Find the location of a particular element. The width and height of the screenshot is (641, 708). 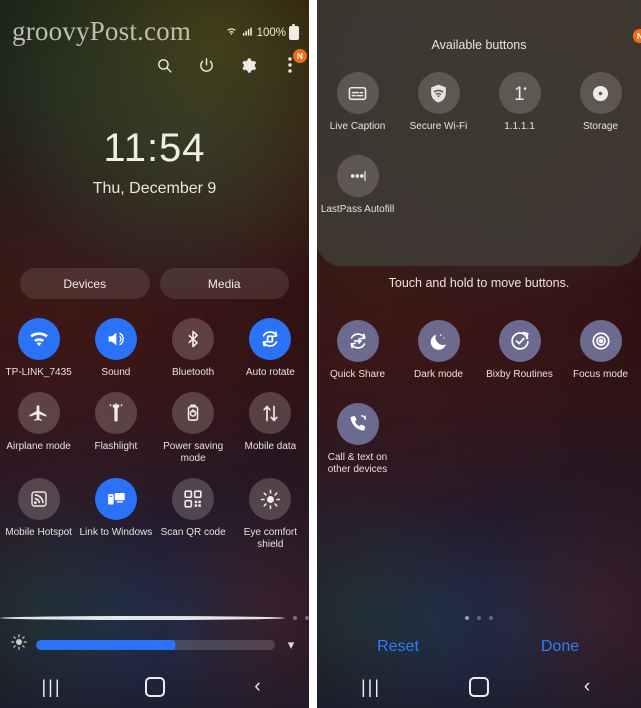

focus-mode-icon is located at coordinates (600, 341).